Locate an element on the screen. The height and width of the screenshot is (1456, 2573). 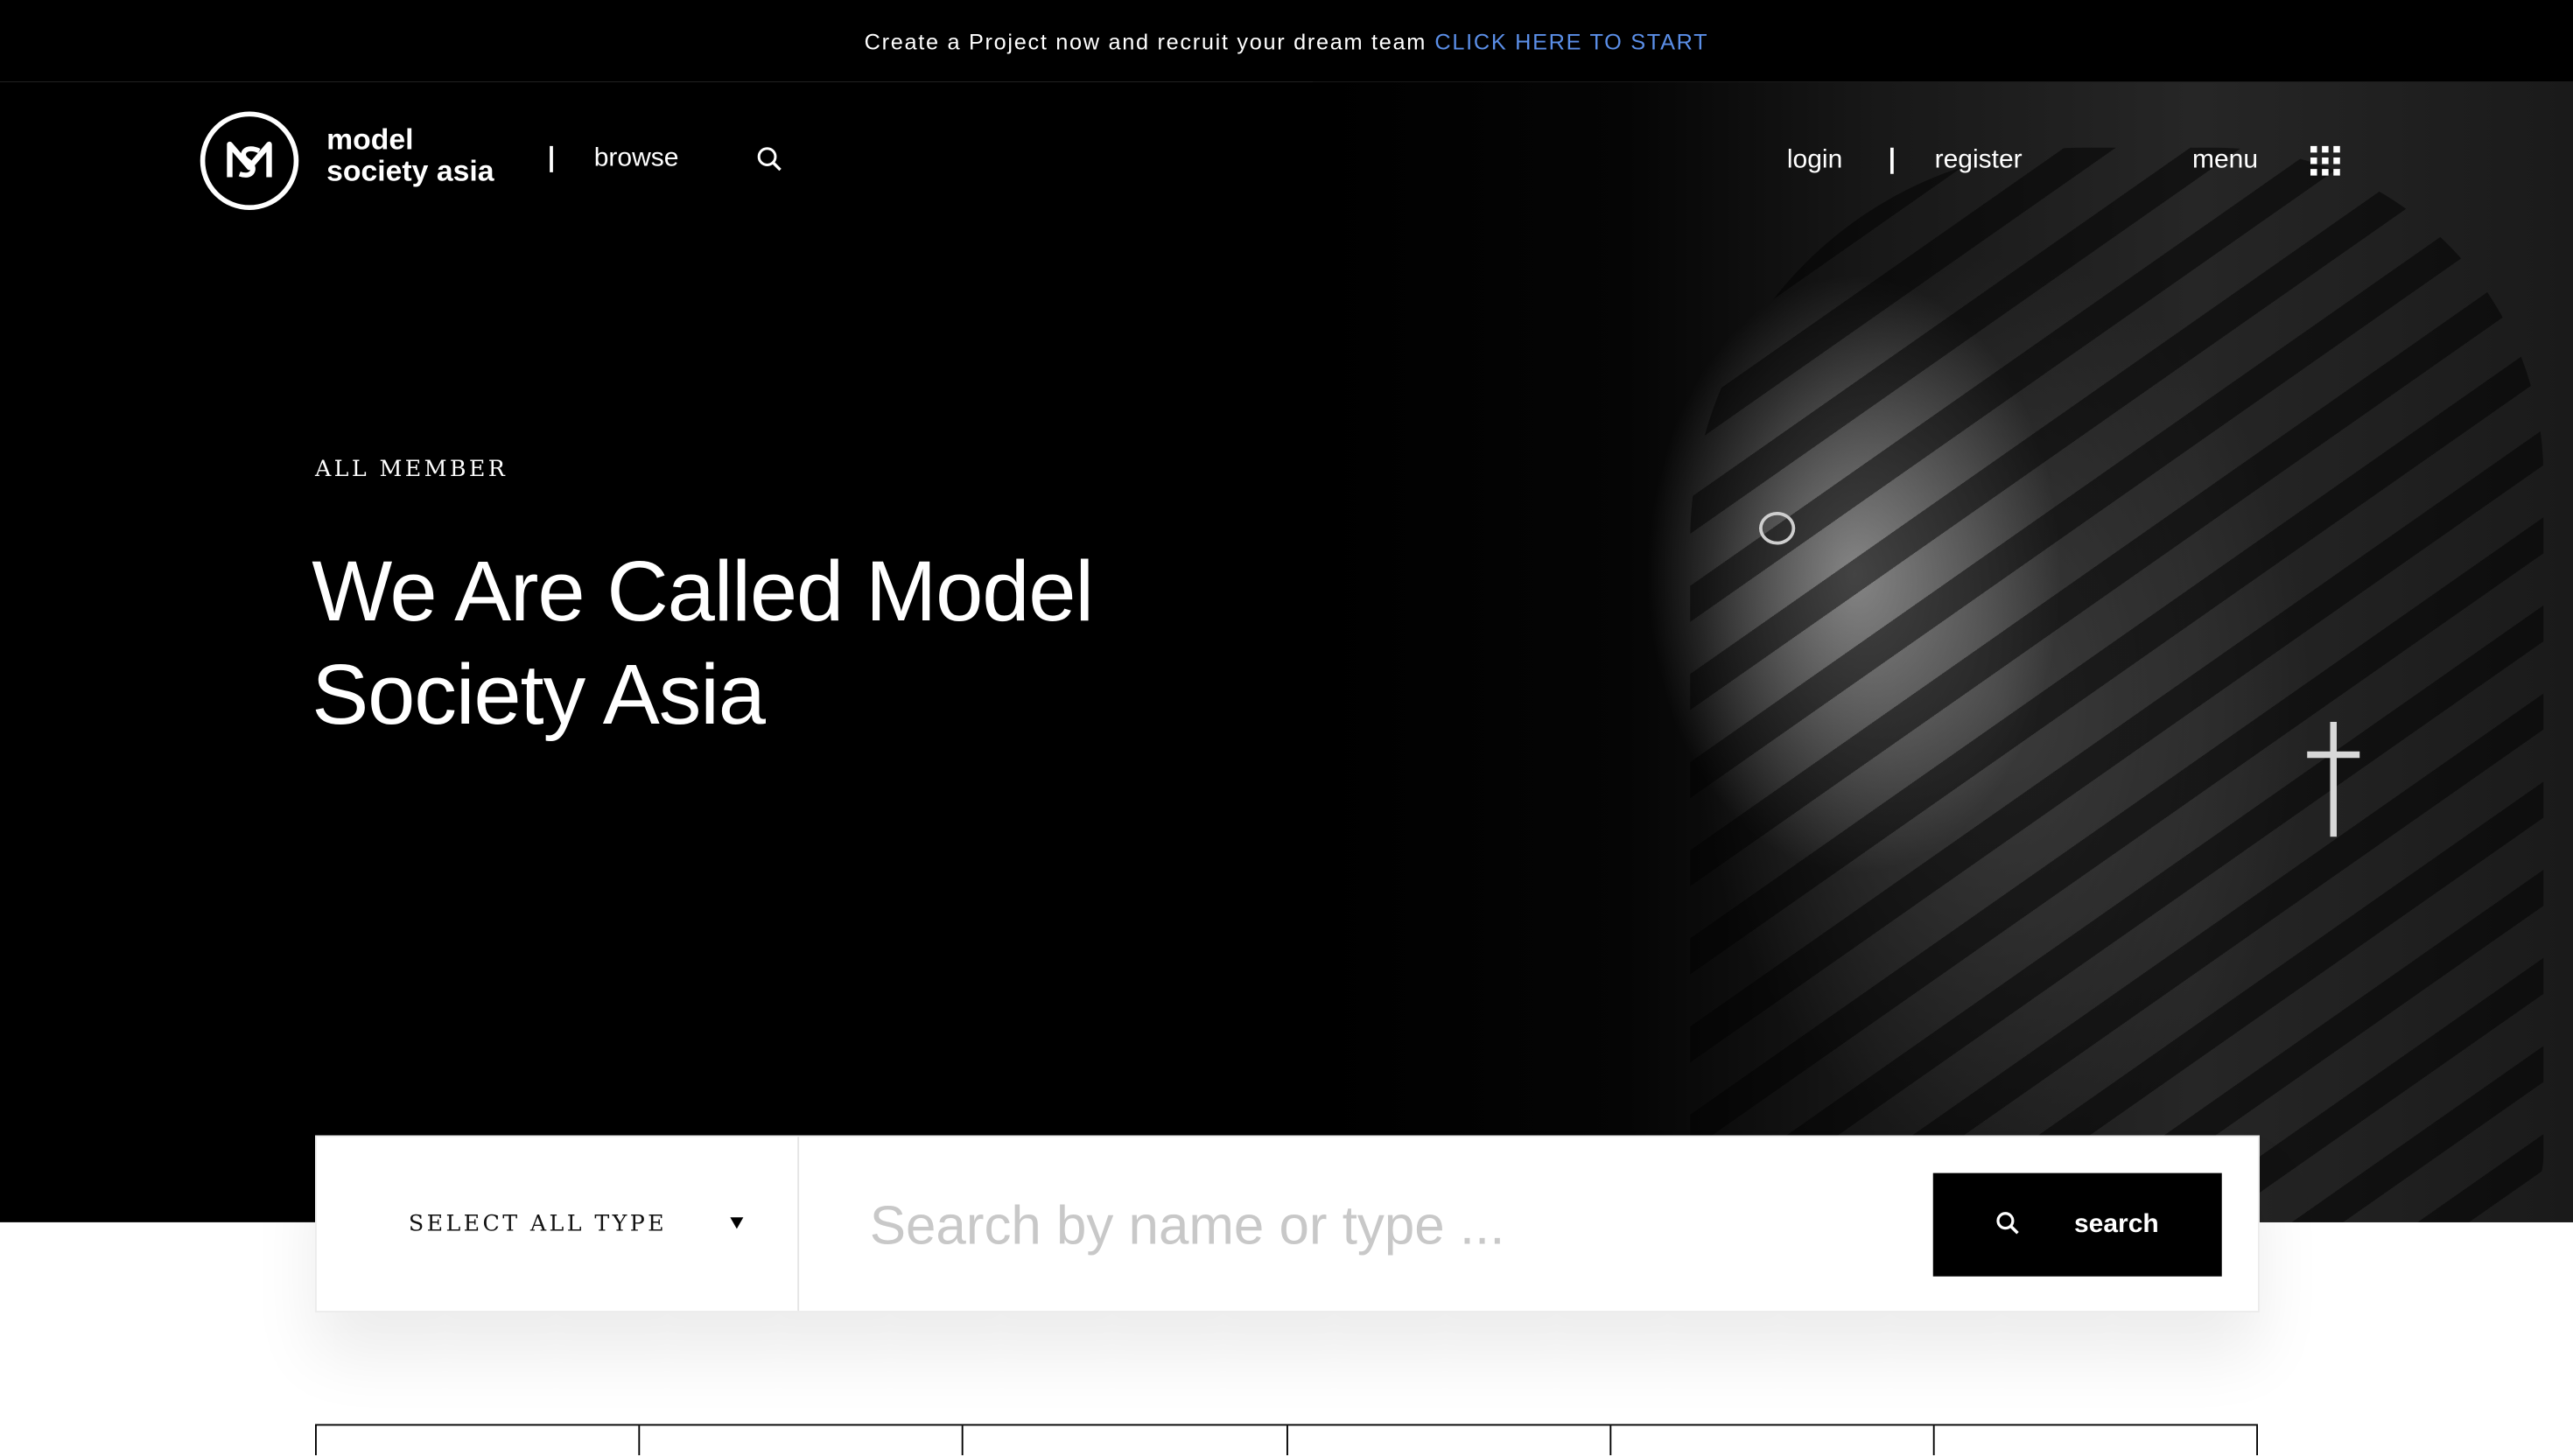
hero-title: We Are Called Model Society Asia is located at coordinates (771, 645).